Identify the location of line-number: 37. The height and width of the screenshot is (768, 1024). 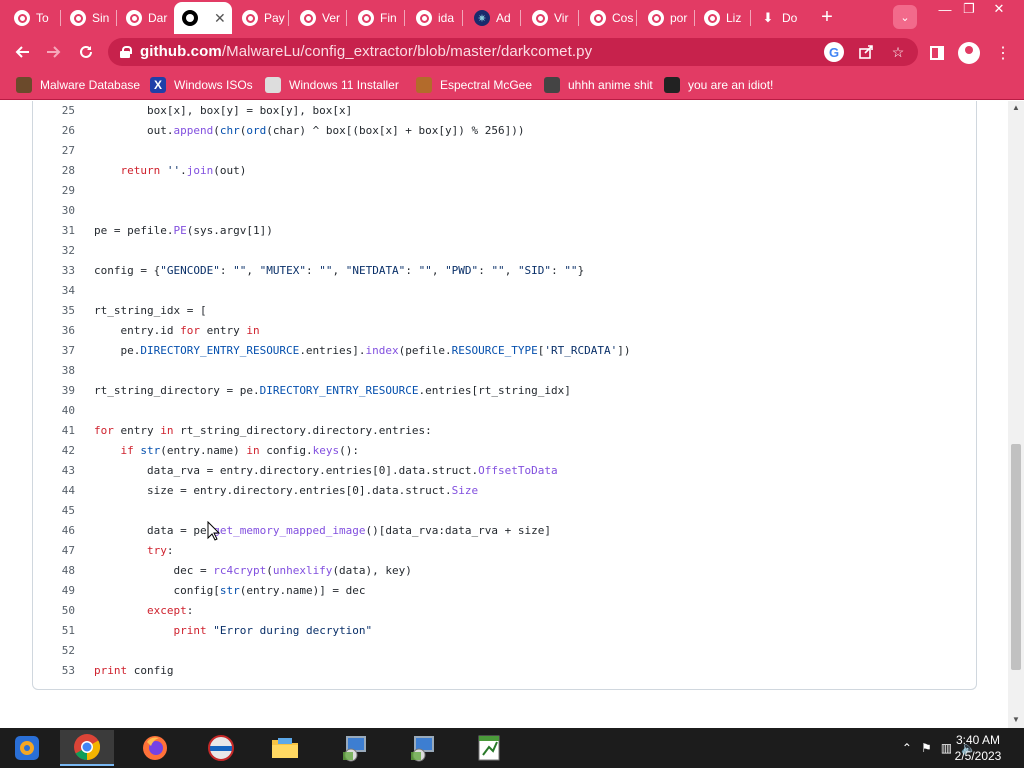
(54, 351).